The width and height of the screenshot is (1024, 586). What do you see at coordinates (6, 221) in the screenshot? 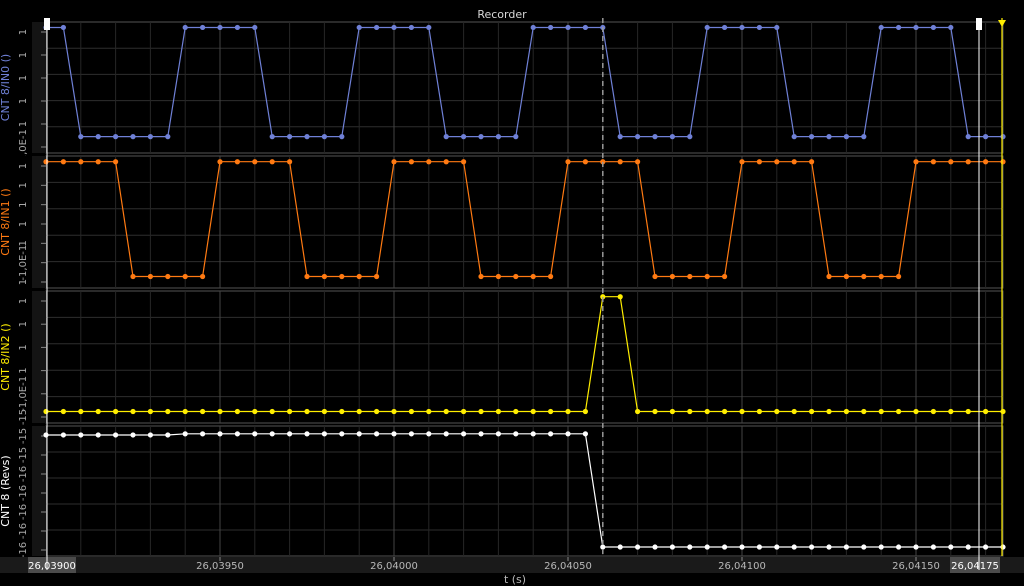
I see `channel-name-label: CNT 8/IN1 ()` at bounding box center [6, 221].